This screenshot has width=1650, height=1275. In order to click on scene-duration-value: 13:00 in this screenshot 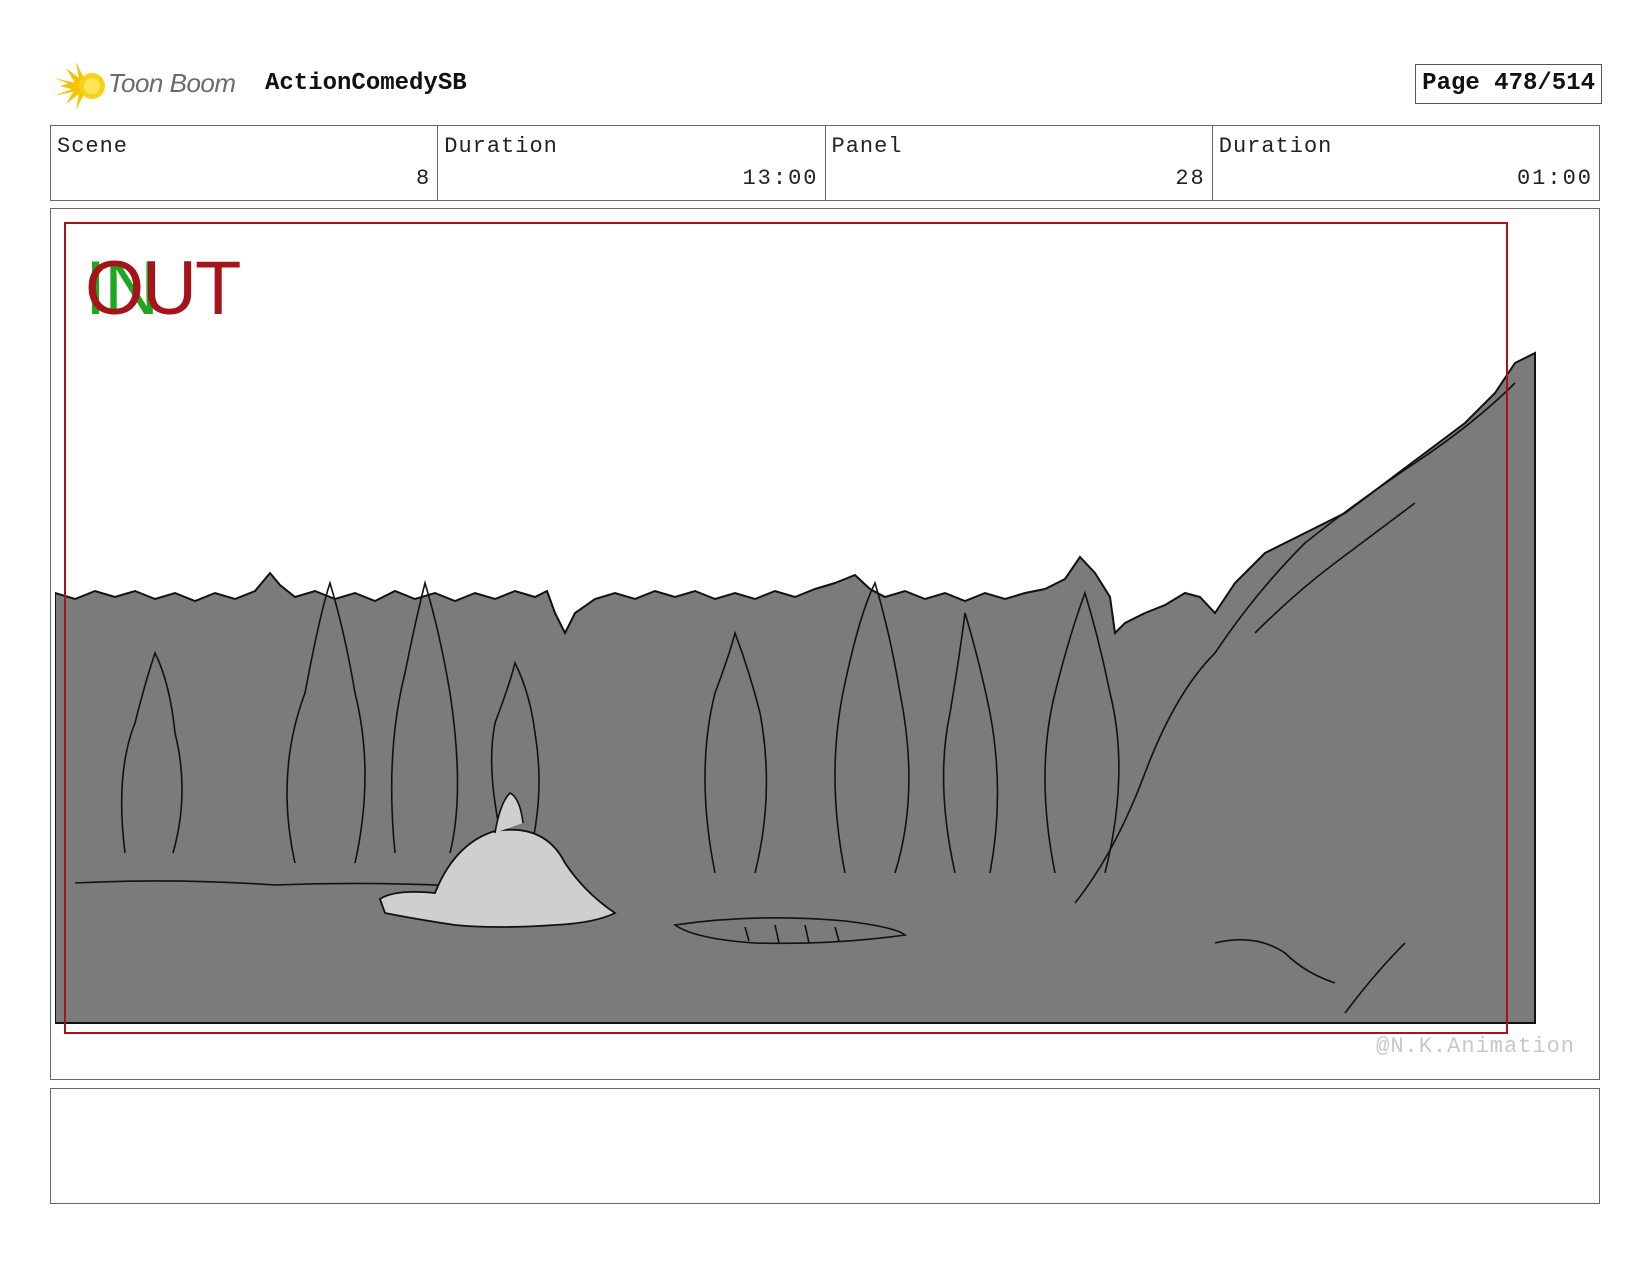, I will do `click(780, 178)`.